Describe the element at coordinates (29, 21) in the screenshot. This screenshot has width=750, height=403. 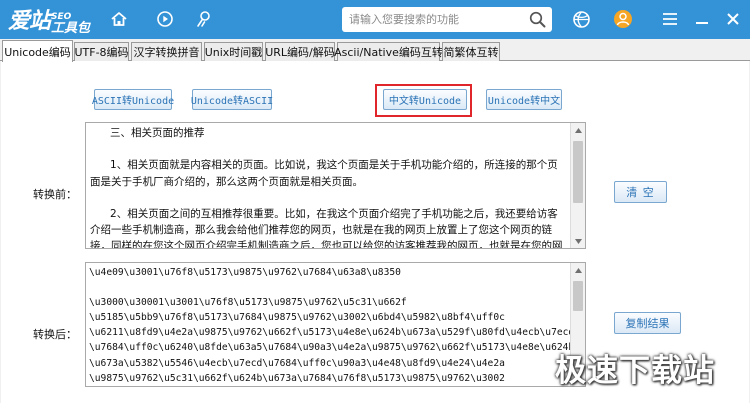
I see `logo-main-text: 爱站` at that location.